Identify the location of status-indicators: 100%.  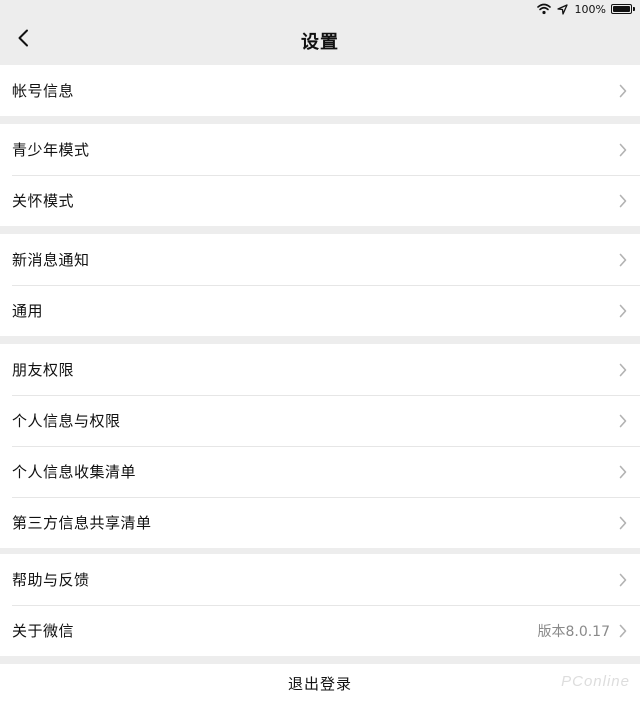
(585, 9).